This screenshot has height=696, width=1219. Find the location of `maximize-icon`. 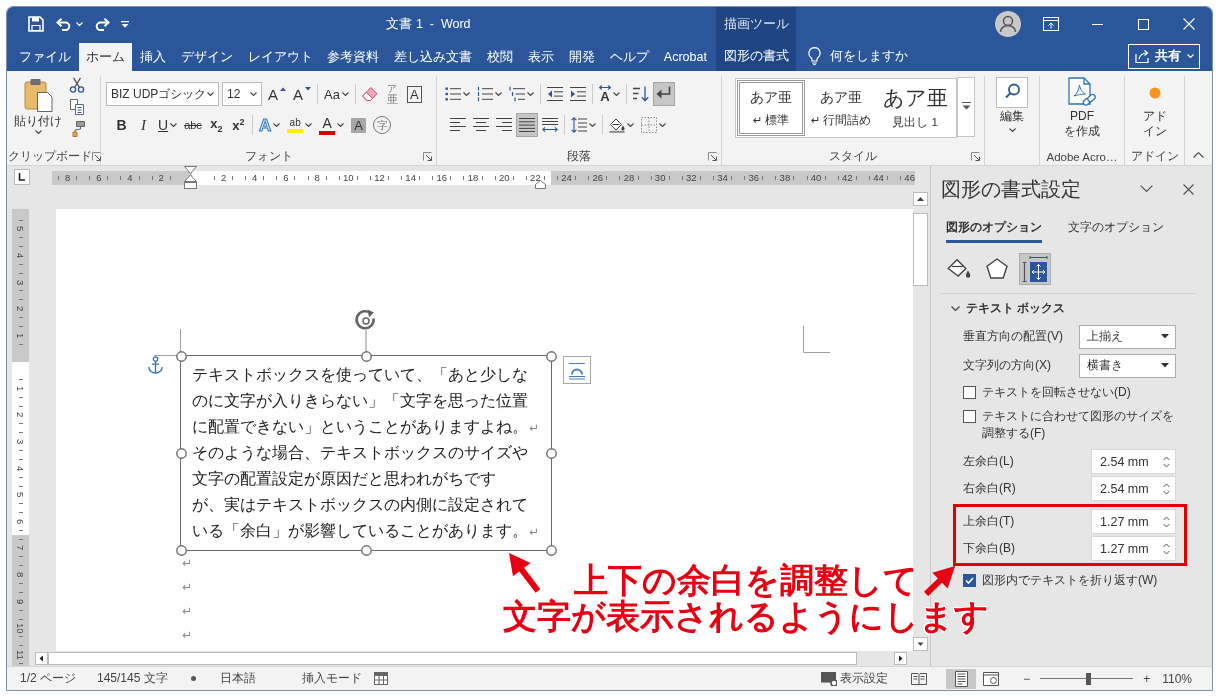

maximize-icon is located at coordinates (1143, 24).